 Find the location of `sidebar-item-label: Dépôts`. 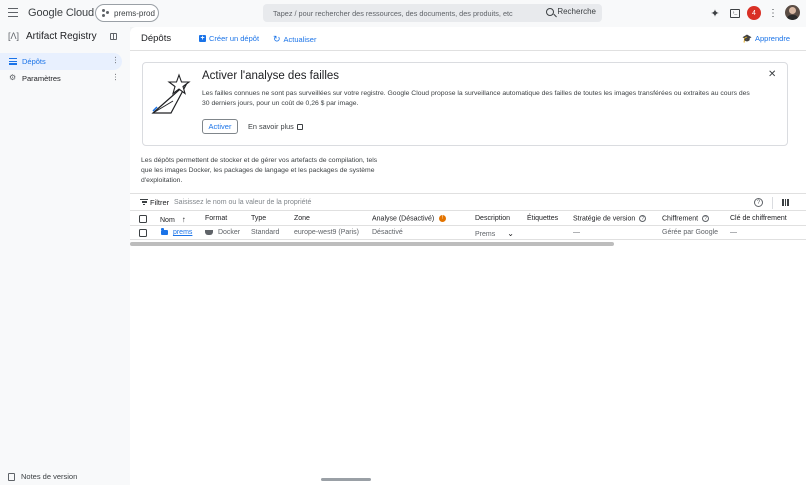

sidebar-item-label: Dépôts is located at coordinates (34, 61).